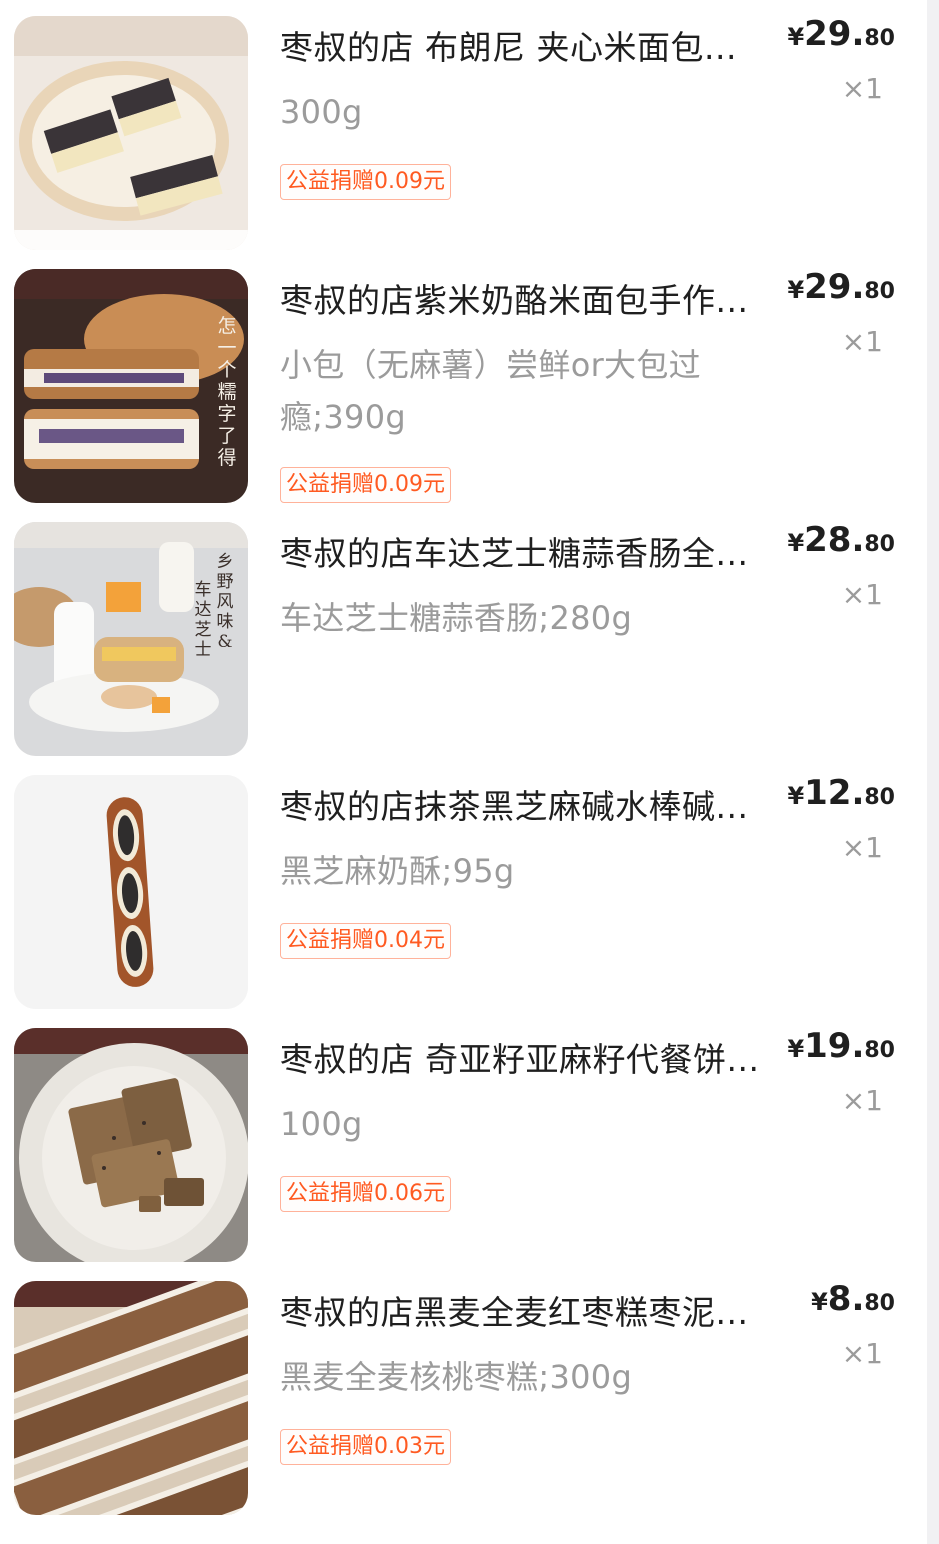 The height and width of the screenshot is (1544, 939). I want to click on image-overlay-text: 车 达 芝 士, so click(203, 620).